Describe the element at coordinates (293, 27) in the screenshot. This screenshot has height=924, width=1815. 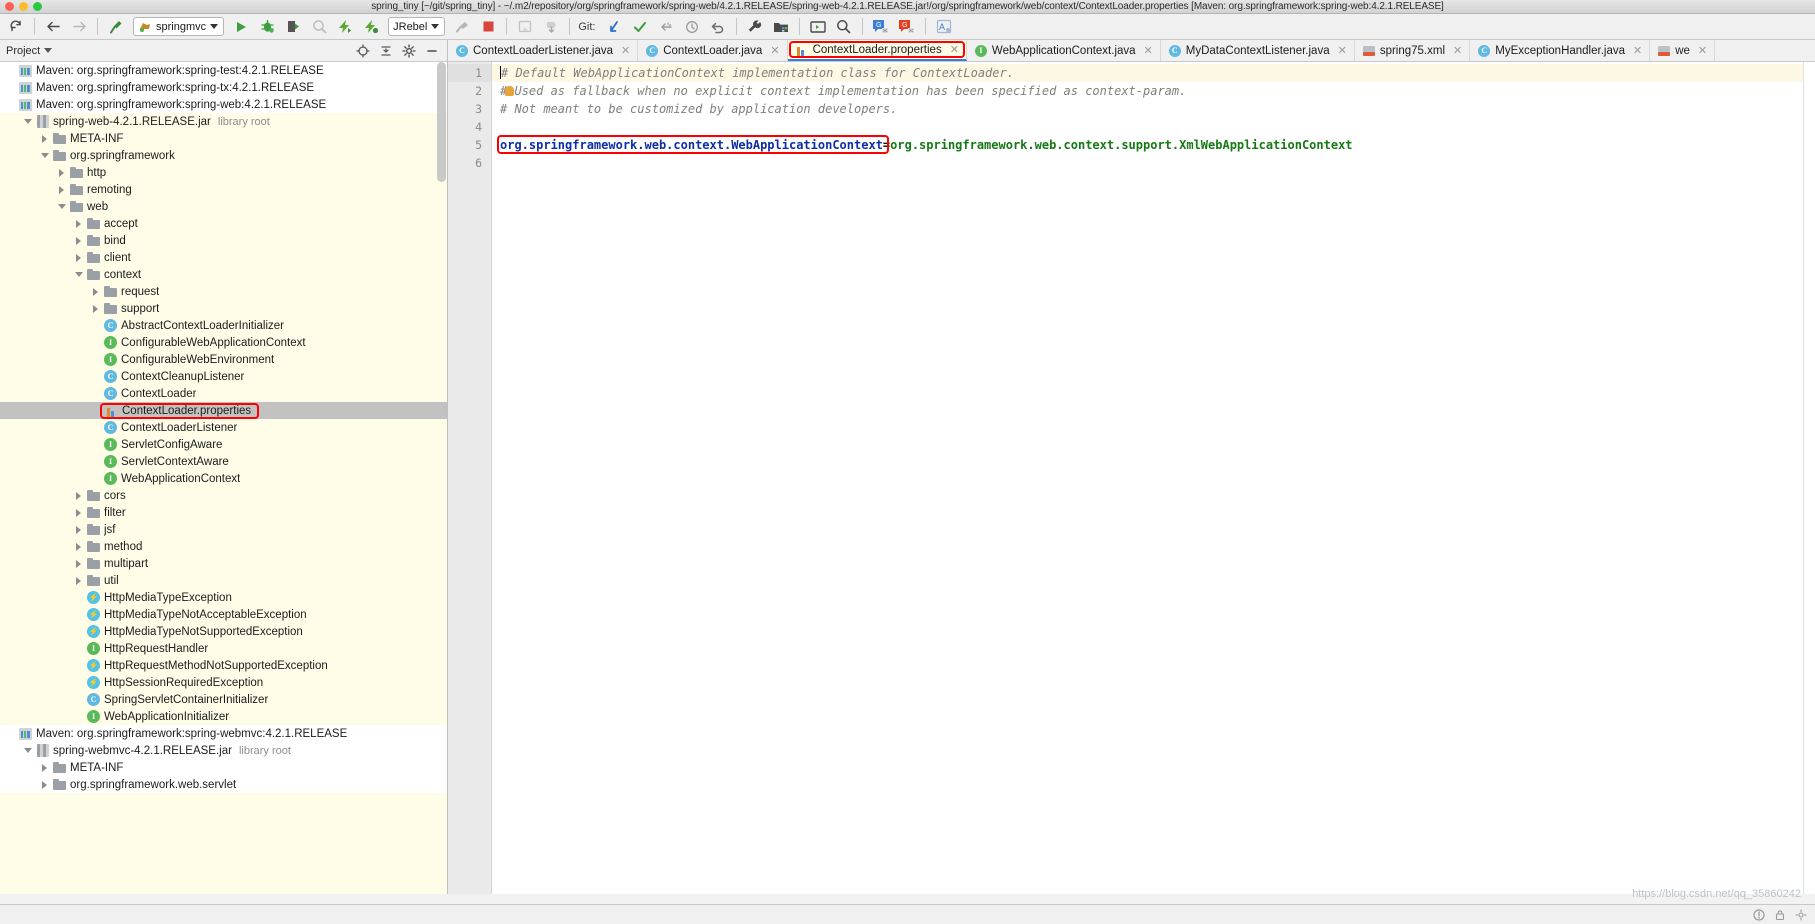
I see `run-with-coverage-icon` at that location.